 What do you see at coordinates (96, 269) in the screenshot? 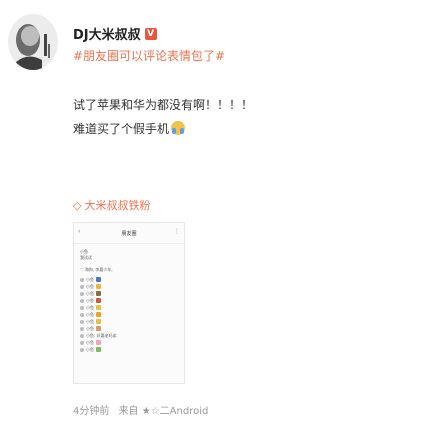
I see `screenshot-likes: ♡ 海狗, 李嘉少年,` at bounding box center [96, 269].